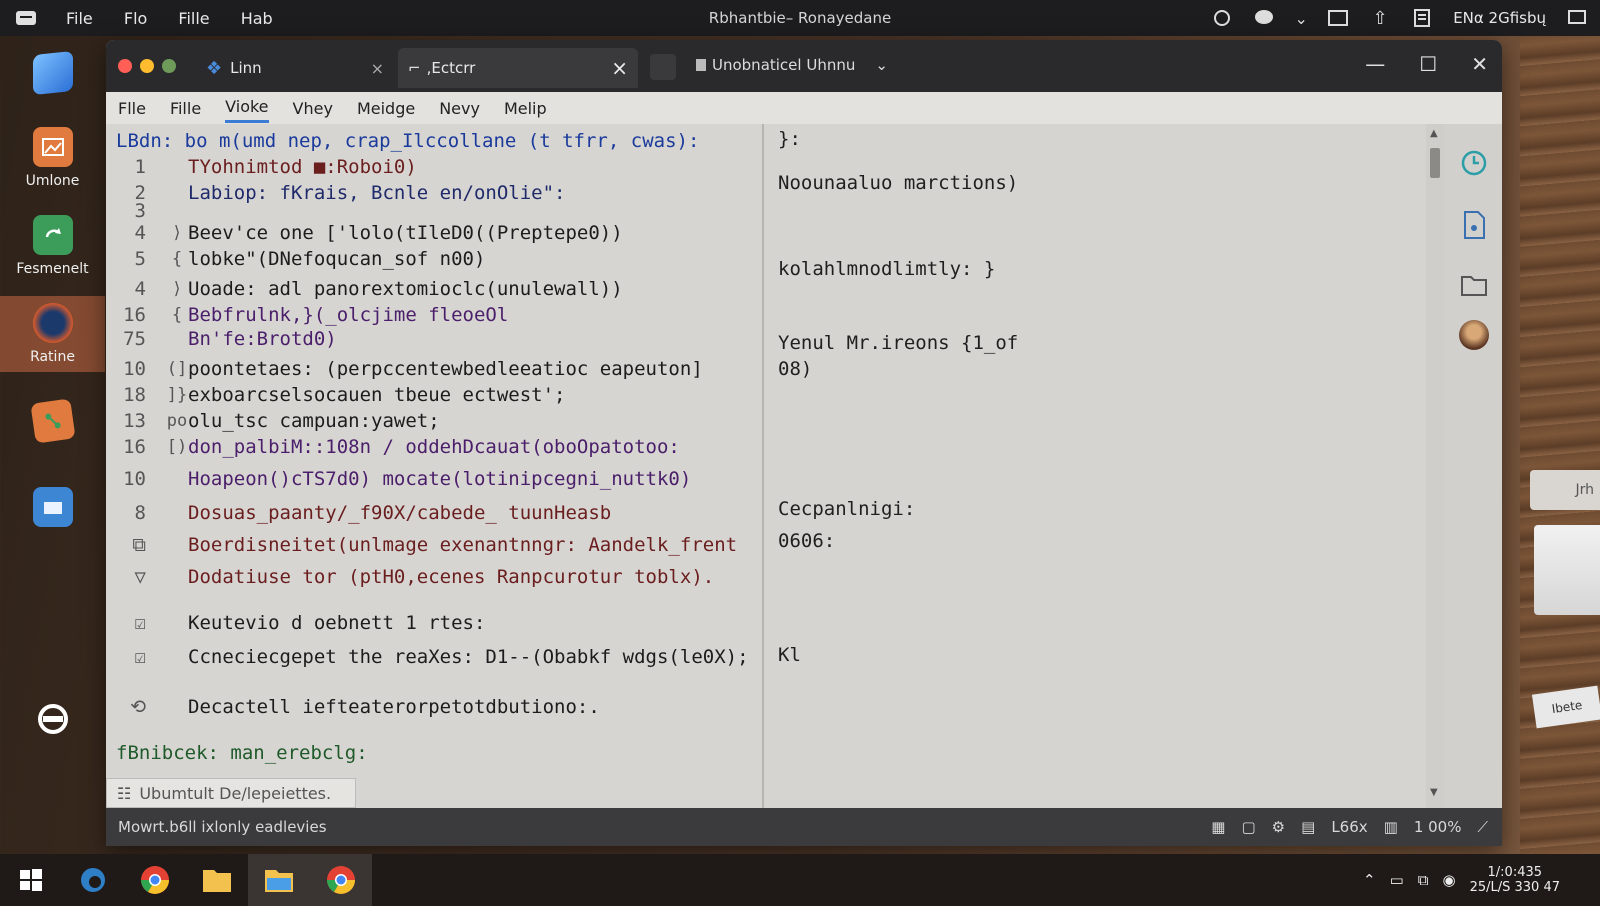  What do you see at coordinates (353, 707) in the screenshot?
I see `code-line: ⟲ Decactell iefteaterorpetotdbutiono:.` at bounding box center [353, 707].